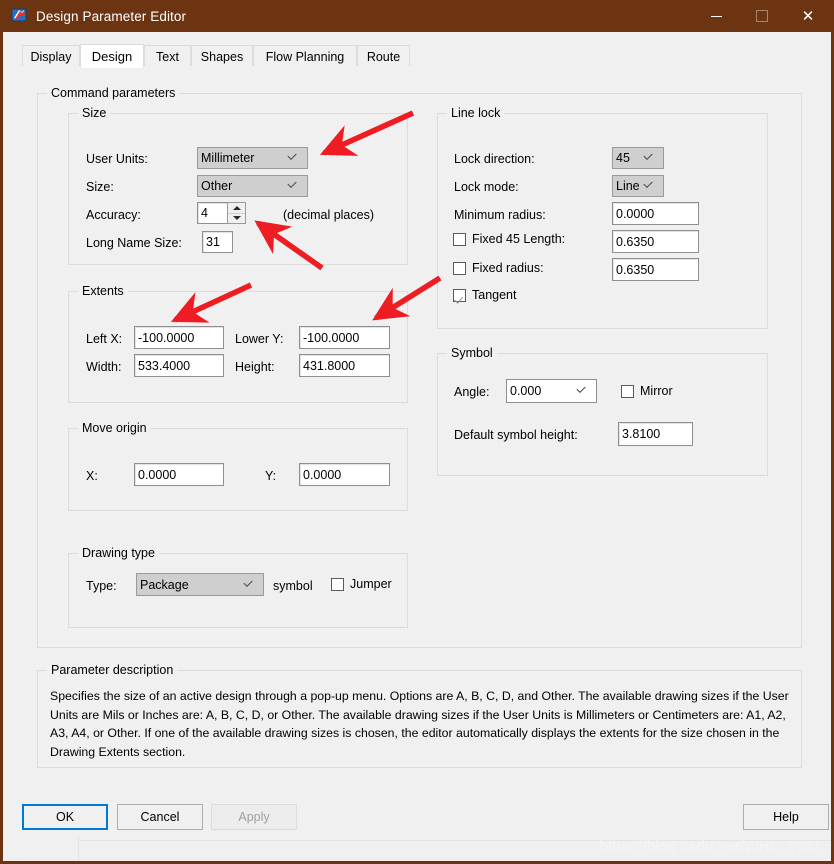 The height and width of the screenshot is (864, 834). Describe the element at coordinates (716, 16) in the screenshot. I see `minimize-button` at that location.